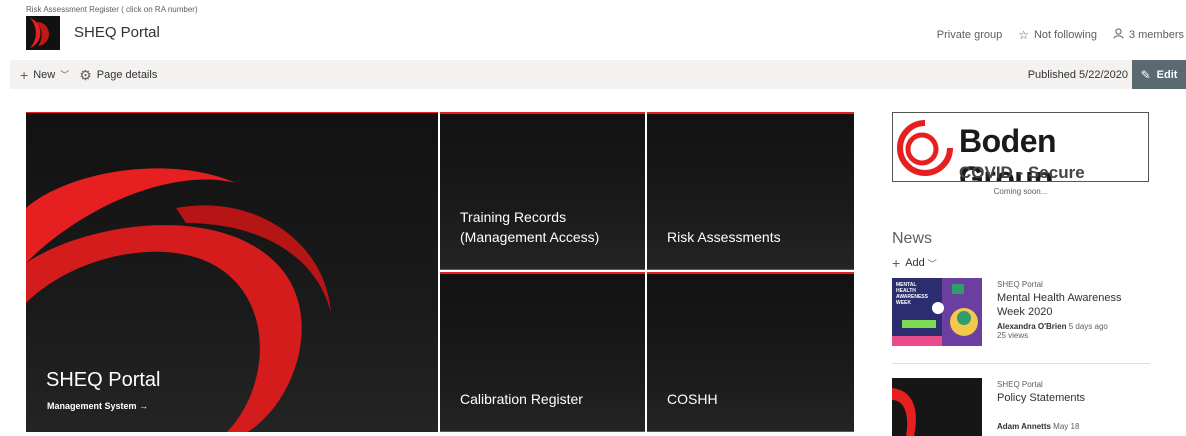 This screenshot has width=1186, height=436. I want to click on members-label: 3 members, so click(1156, 35).